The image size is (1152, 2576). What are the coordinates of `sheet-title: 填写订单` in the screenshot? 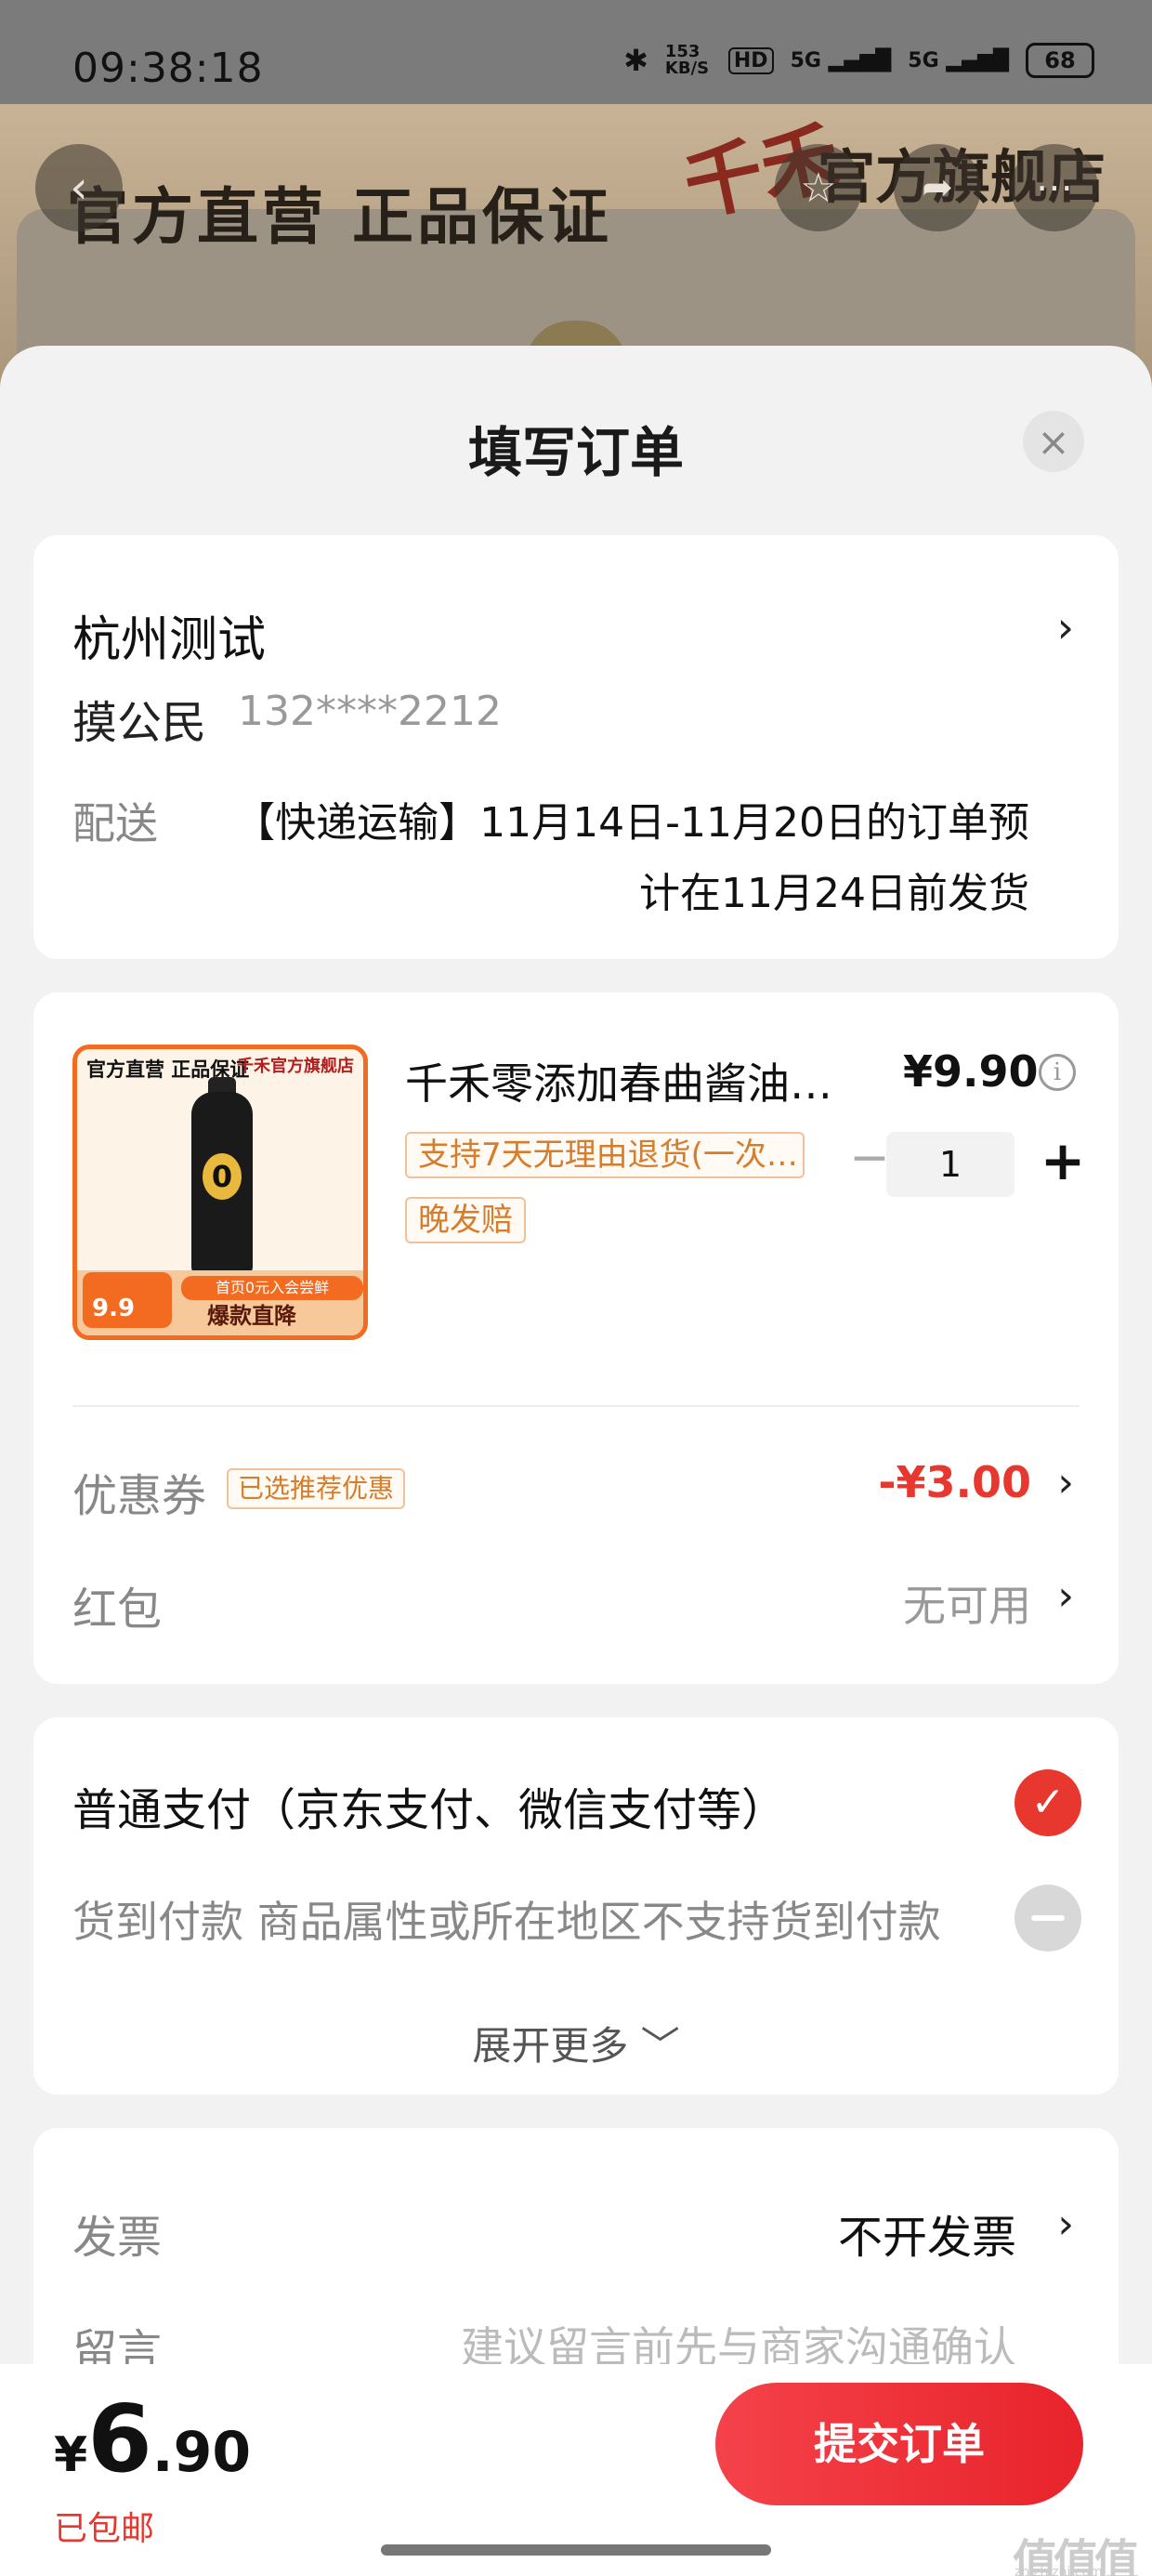 It's located at (575, 452).